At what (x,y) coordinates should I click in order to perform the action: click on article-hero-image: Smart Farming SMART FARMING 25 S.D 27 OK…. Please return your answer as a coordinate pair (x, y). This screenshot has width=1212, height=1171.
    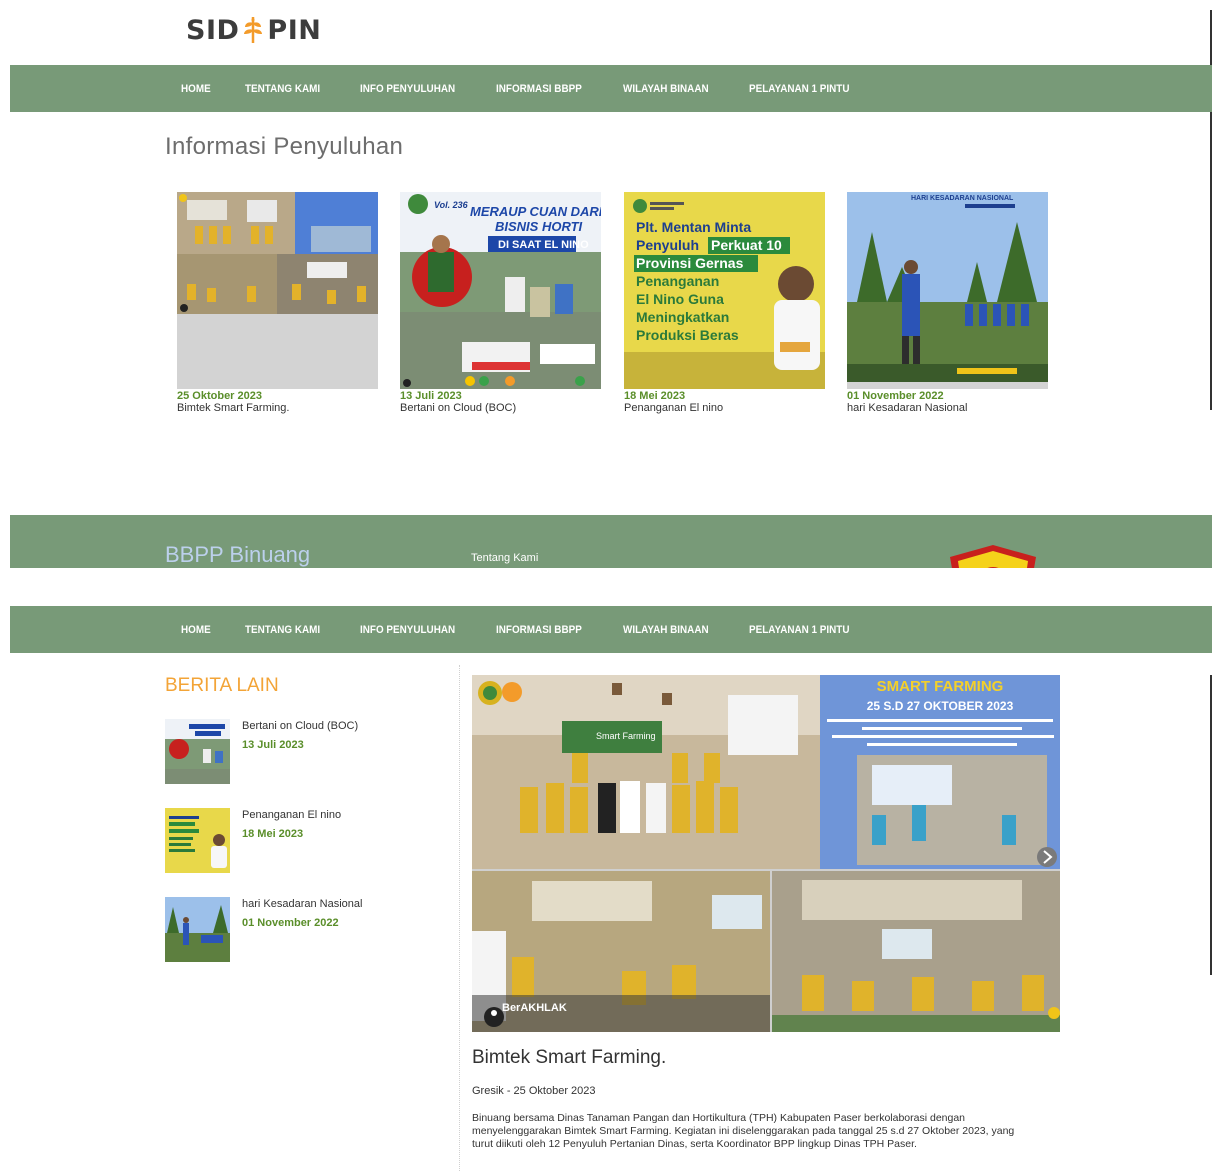
    Looking at the image, I should click on (766, 853).